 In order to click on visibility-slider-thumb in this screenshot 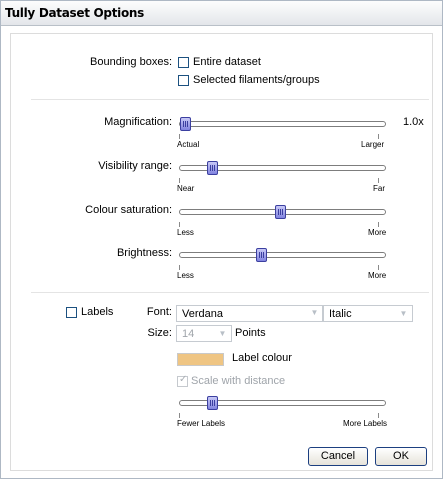, I will do `click(213, 168)`.